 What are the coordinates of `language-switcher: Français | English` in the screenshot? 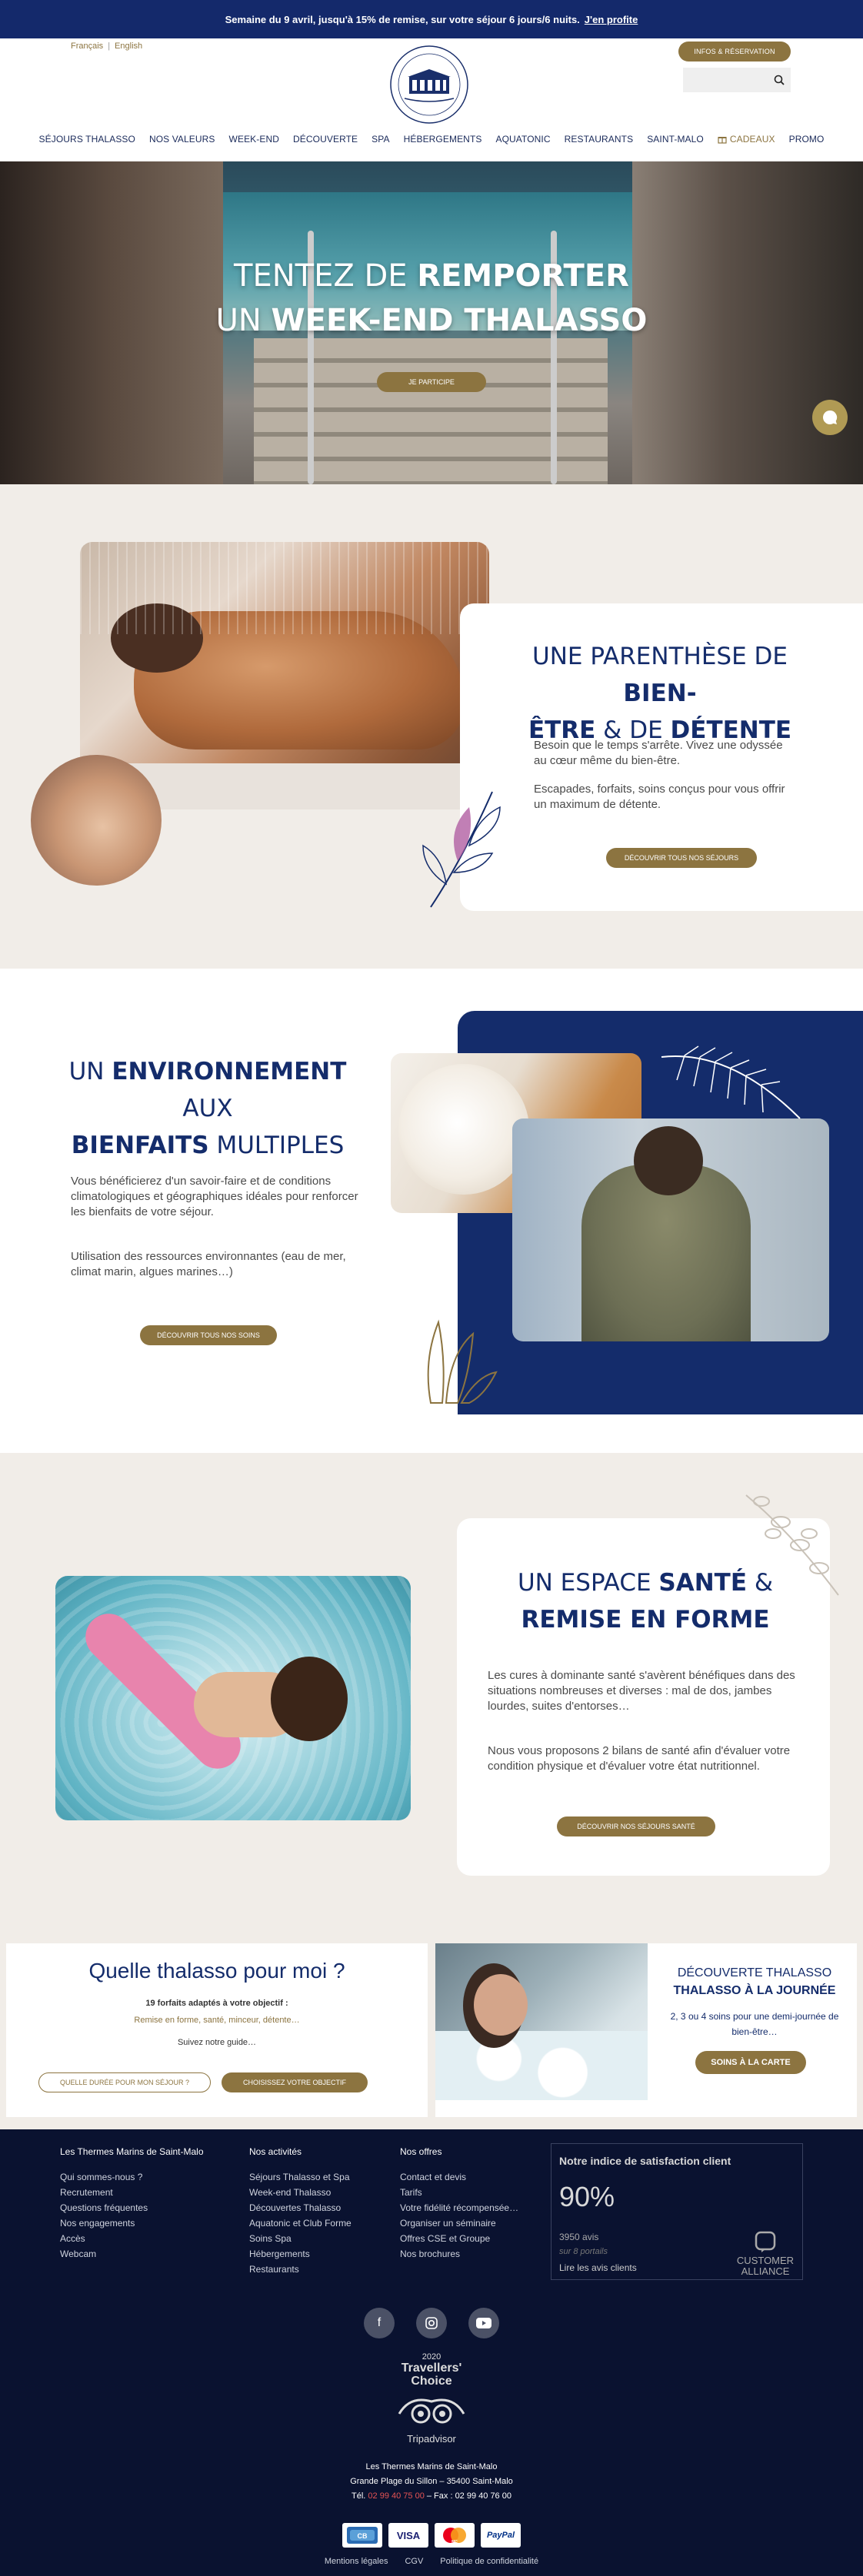 It's located at (106, 46).